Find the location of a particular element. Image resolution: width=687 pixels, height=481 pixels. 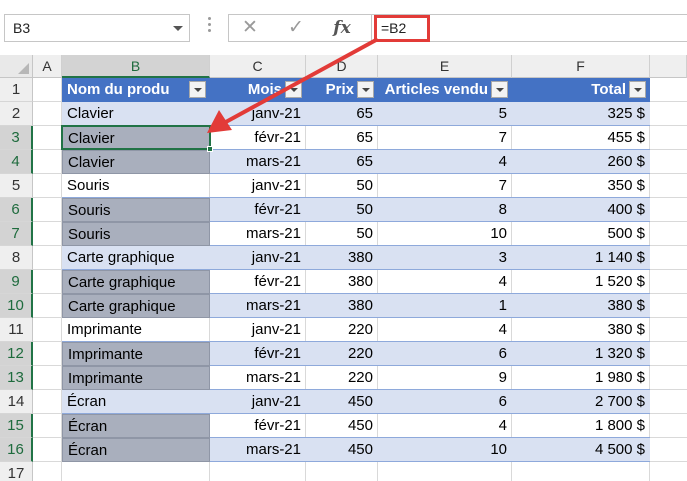

row-header-8: 8 is located at coordinates (16, 258).